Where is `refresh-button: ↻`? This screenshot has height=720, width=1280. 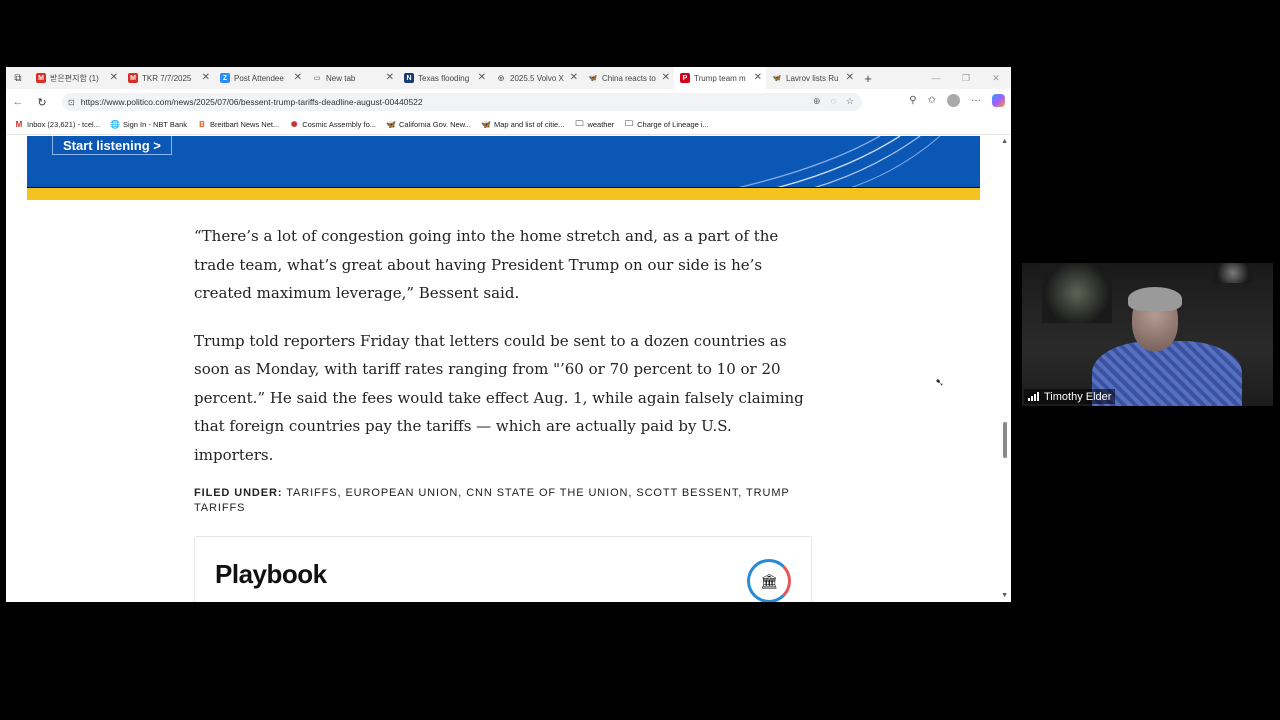
refresh-button: ↻ is located at coordinates (42, 102).